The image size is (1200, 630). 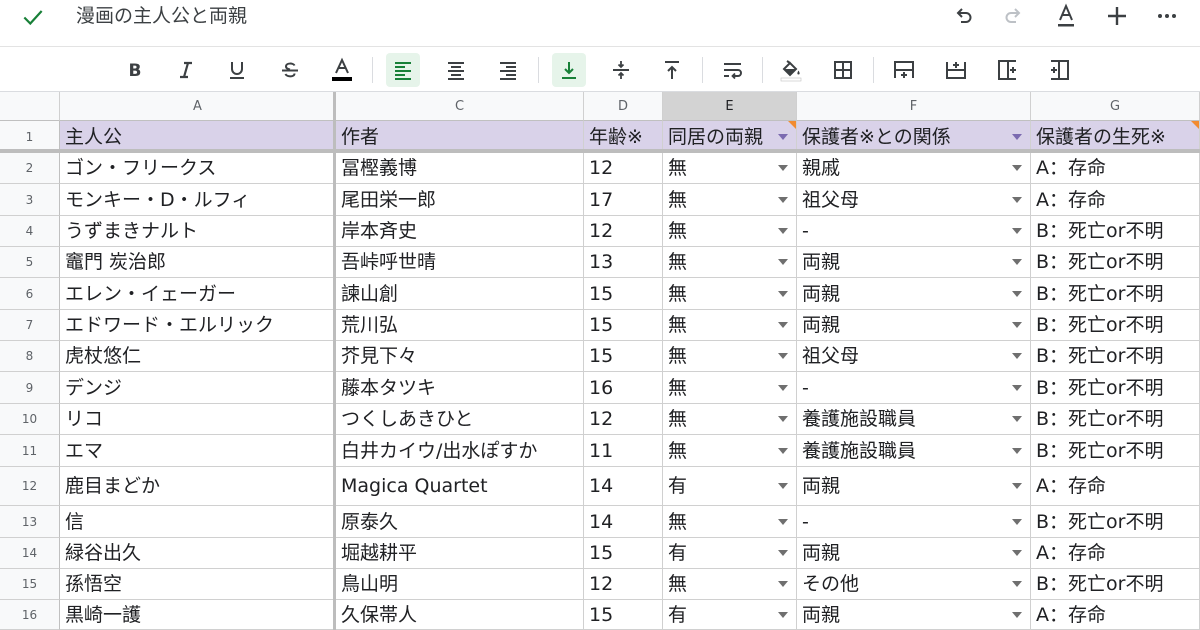 What do you see at coordinates (623, 553) in the screenshot?
I see `cell-d-row-14: 15` at bounding box center [623, 553].